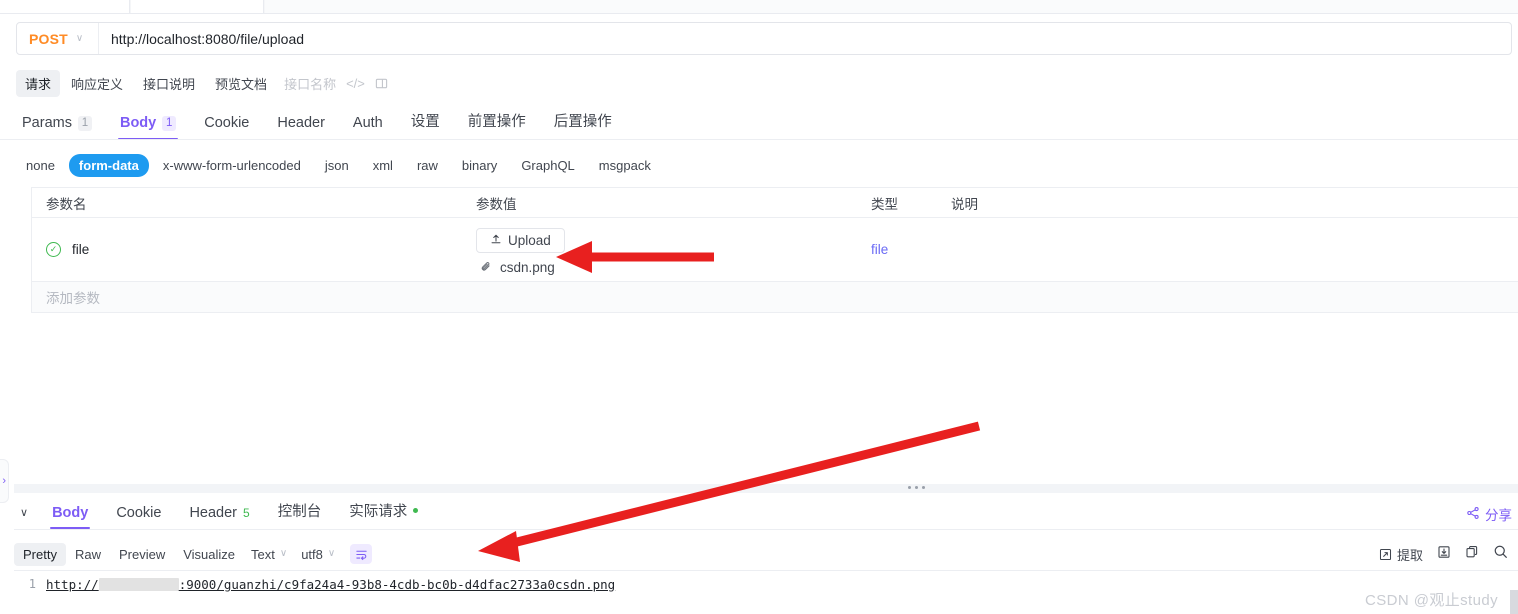 This screenshot has width=1518, height=614. Describe the element at coordinates (169, 123) in the screenshot. I see `tab-body-badge: 1` at that location.